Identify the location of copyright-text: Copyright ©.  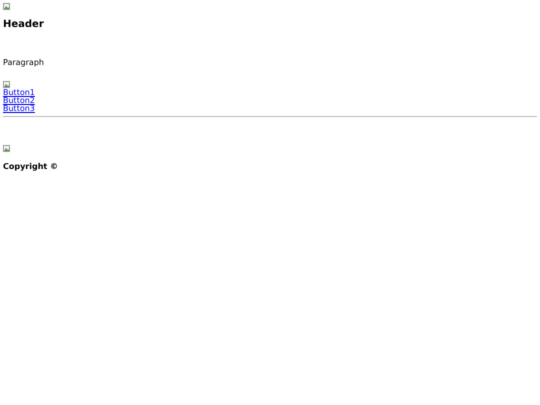
(30, 167).